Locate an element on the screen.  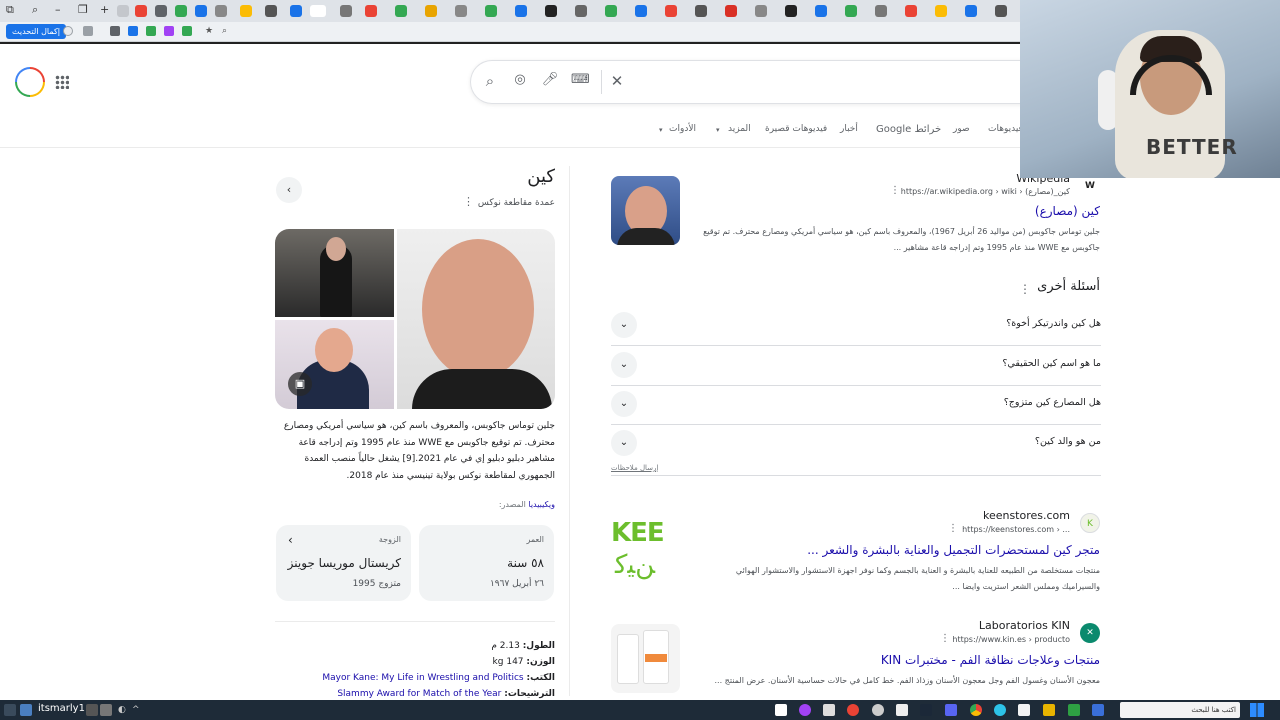
active-tab-favicon is located at coordinates (318, 11).